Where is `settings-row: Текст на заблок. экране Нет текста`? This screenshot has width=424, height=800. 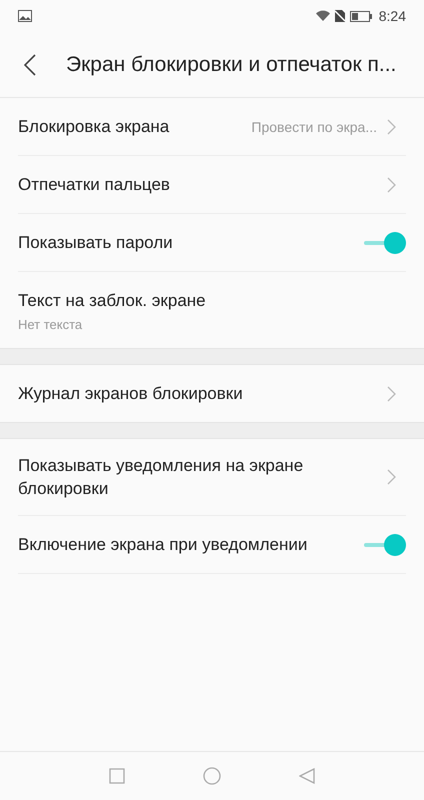
settings-row: Текст на заблок. экране Нет текста is located at coordinates (212, 310).